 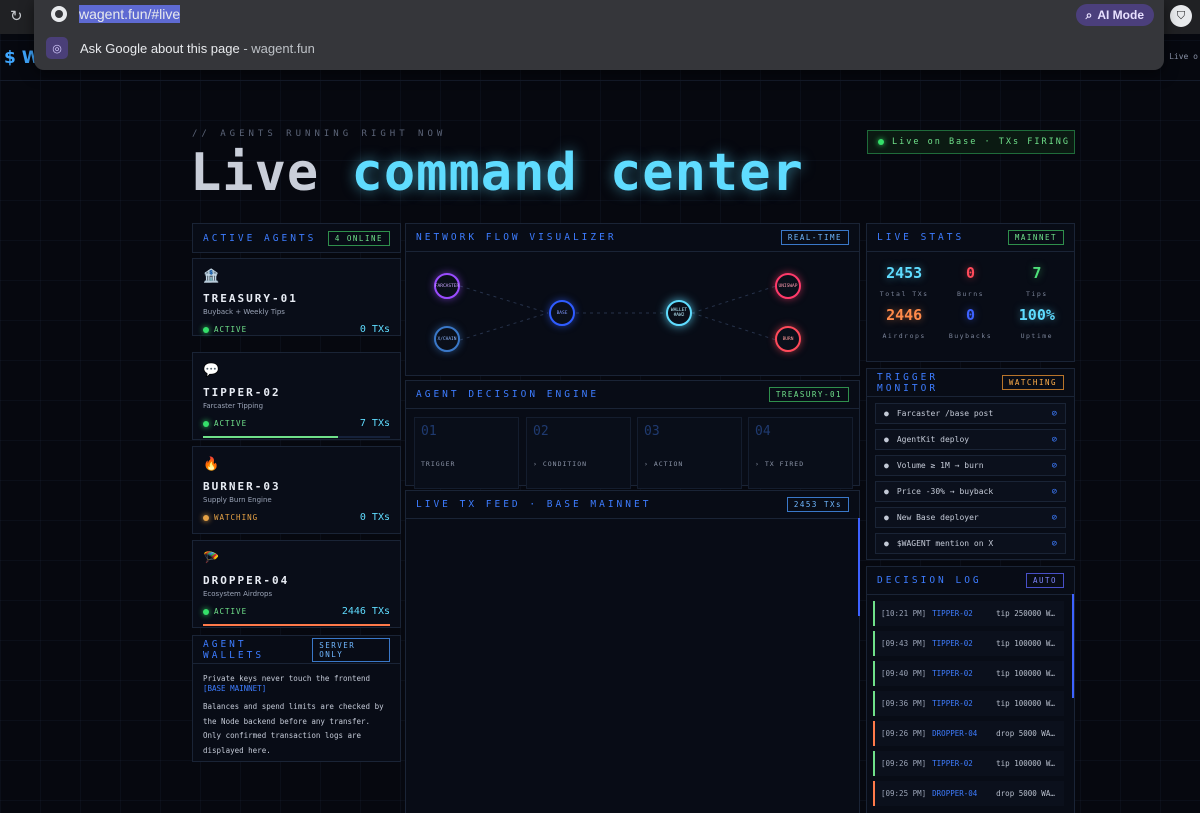 I want to click on stat-label: Total TXs, so click(x=904, y=294).